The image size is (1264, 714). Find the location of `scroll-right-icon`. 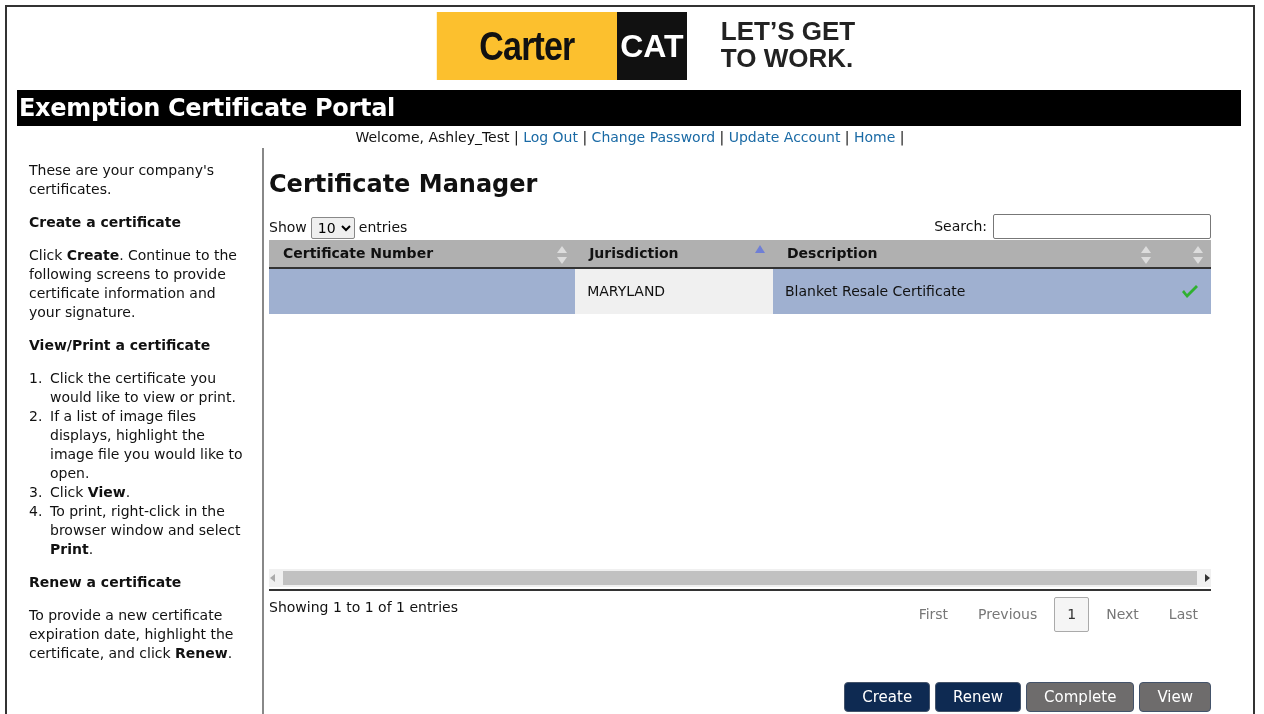

scroll-right-icon is located at coordinates (1207, 577).